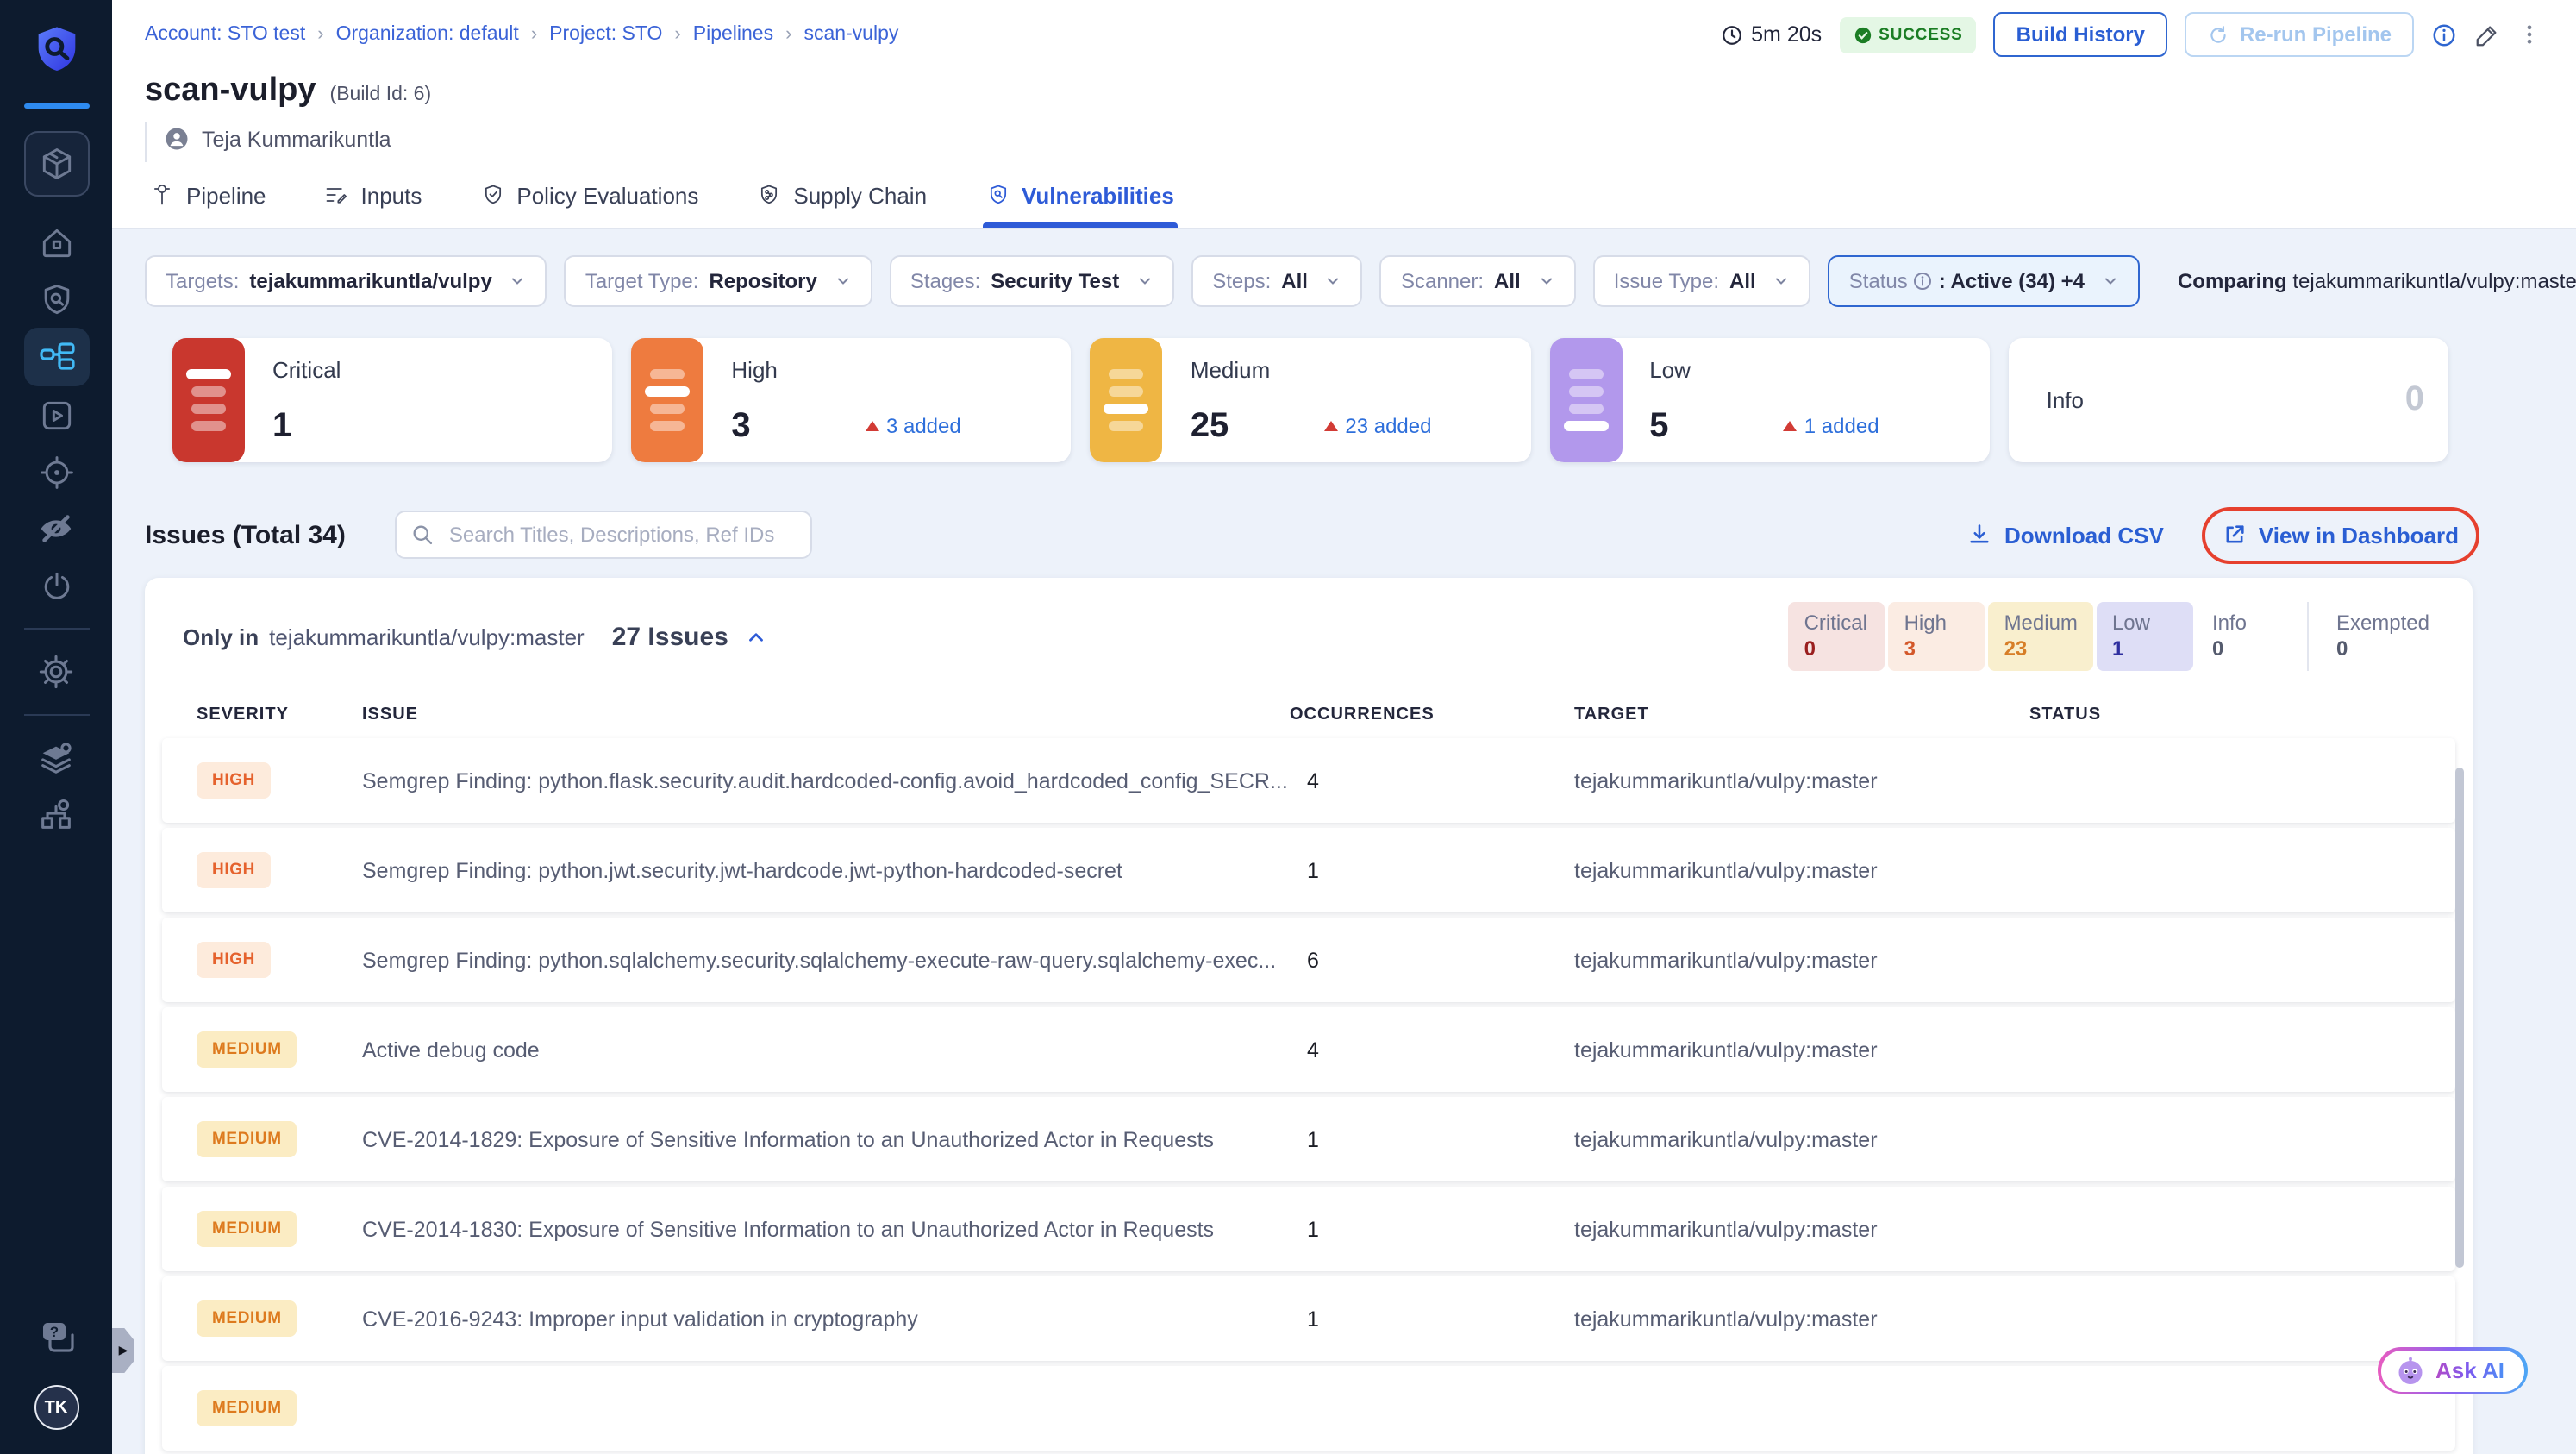  I want to click on author-name: Teja Kummarikuntla, so click(296, 139).